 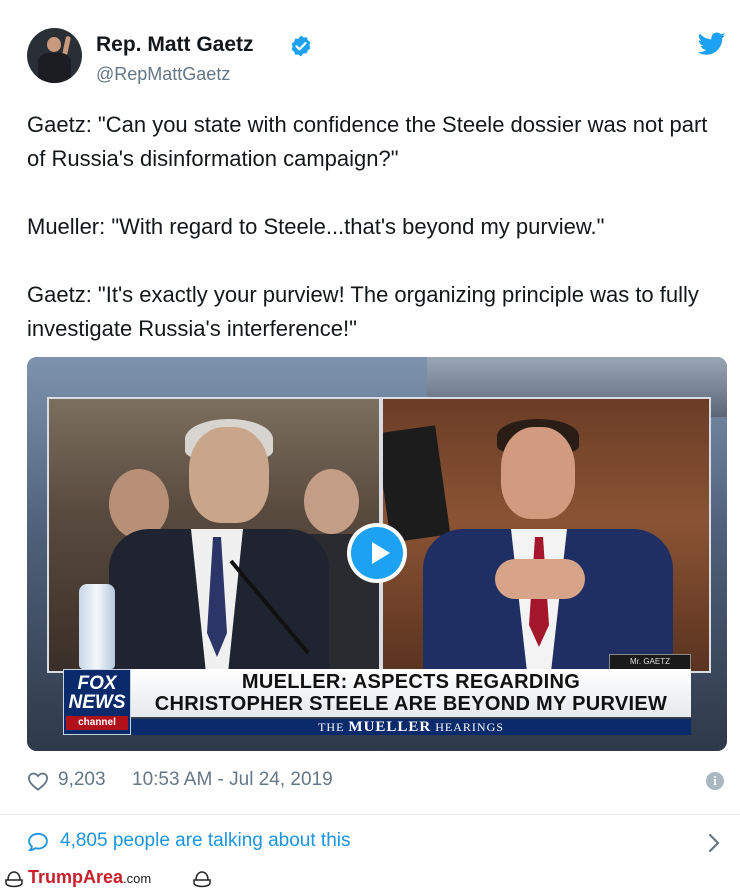 I want to click on fox-news-logo: FOX NEWS channel, so click(x=97, y=702).